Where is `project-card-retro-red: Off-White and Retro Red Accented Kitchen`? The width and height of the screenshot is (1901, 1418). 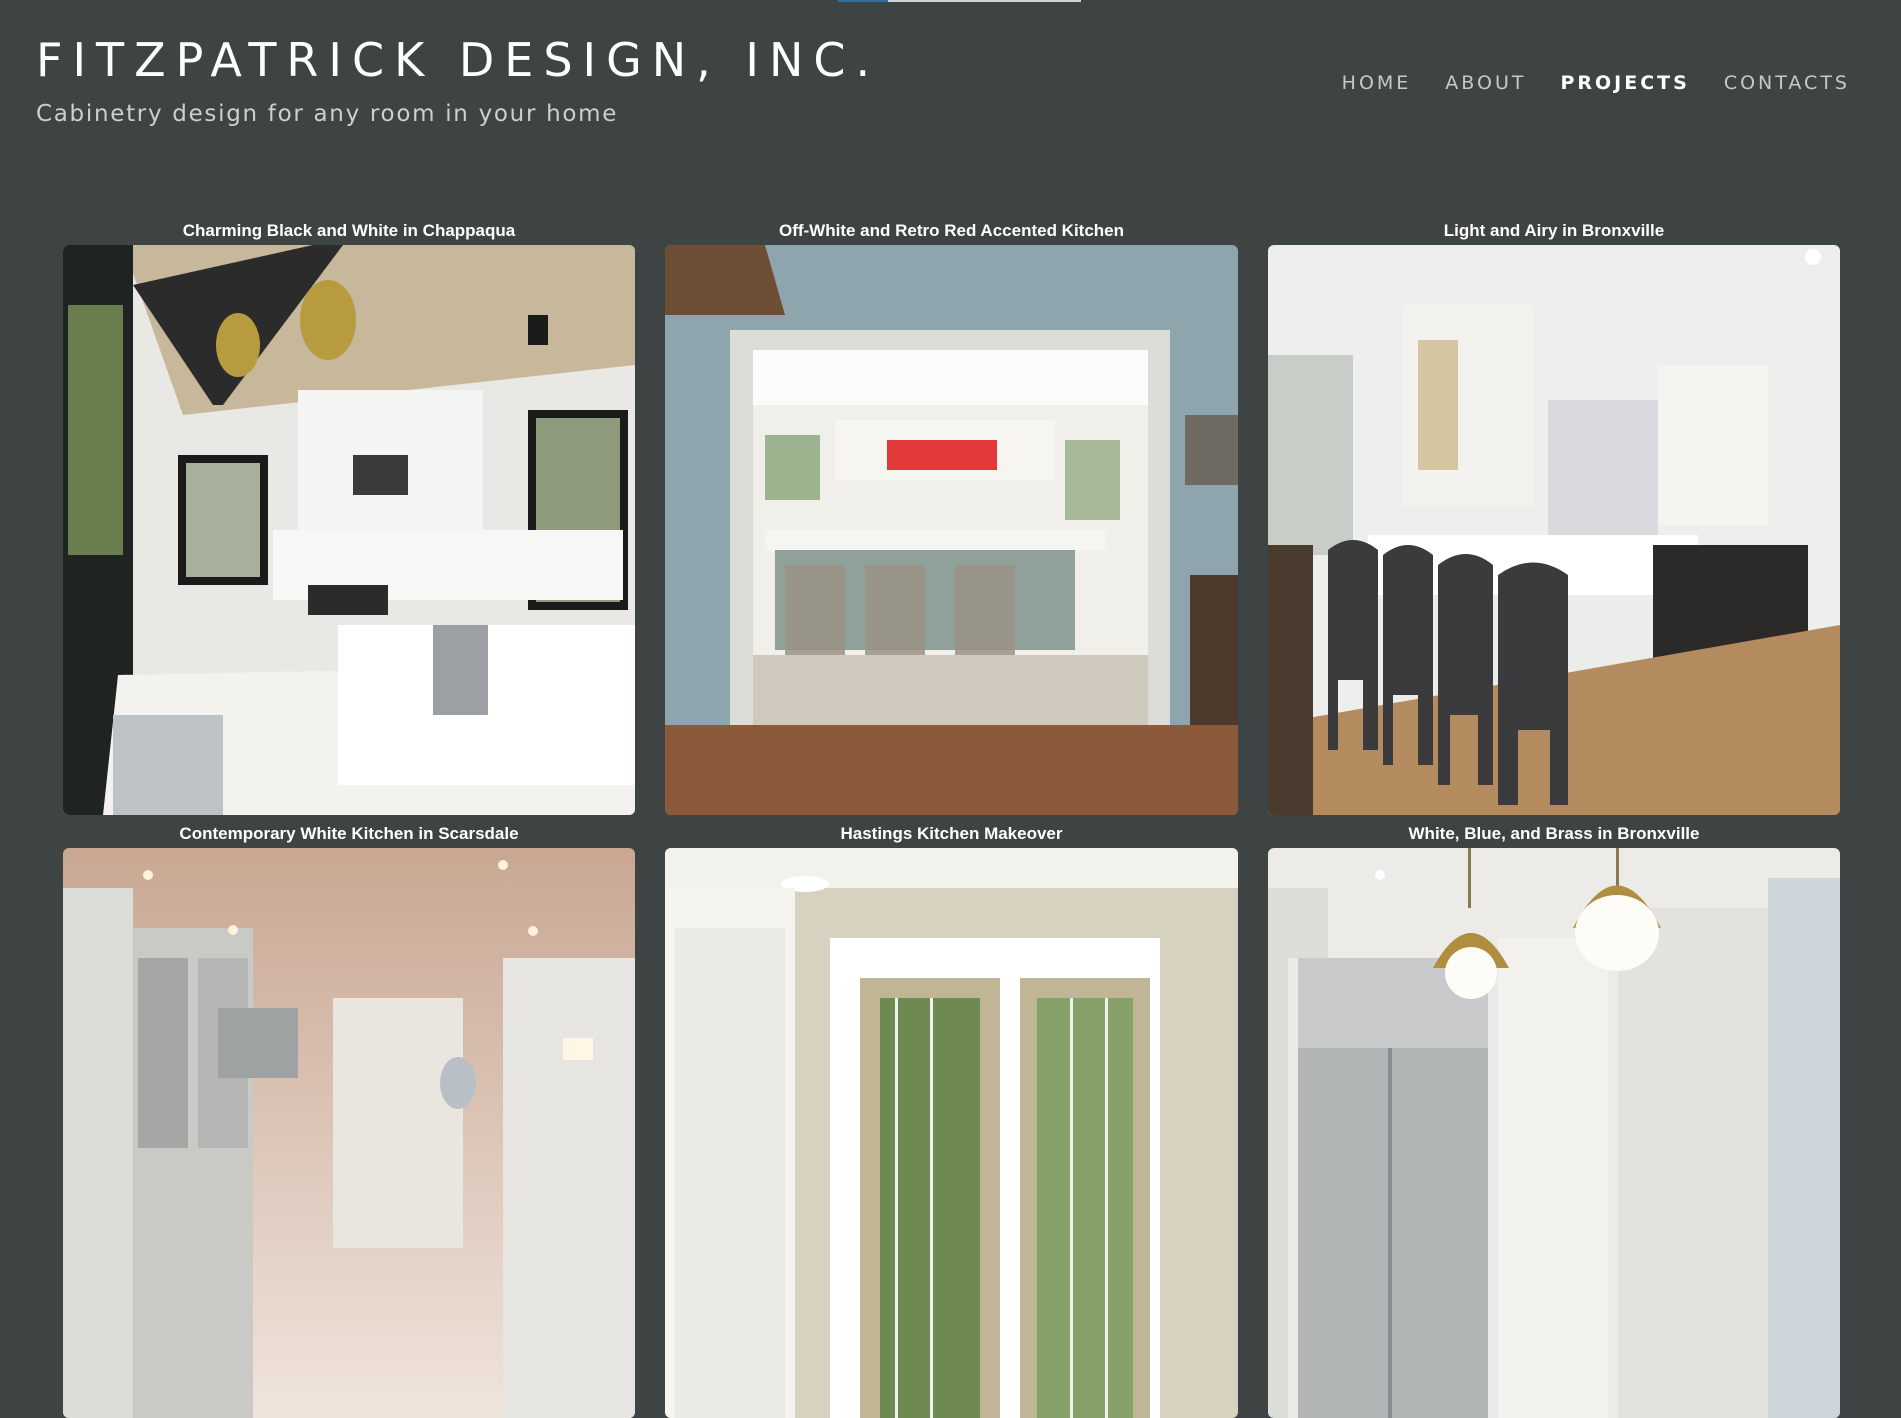
project-card-retro-red: Off-White and Retro Red Accented Kitchen is located at coordinates (951, 517).